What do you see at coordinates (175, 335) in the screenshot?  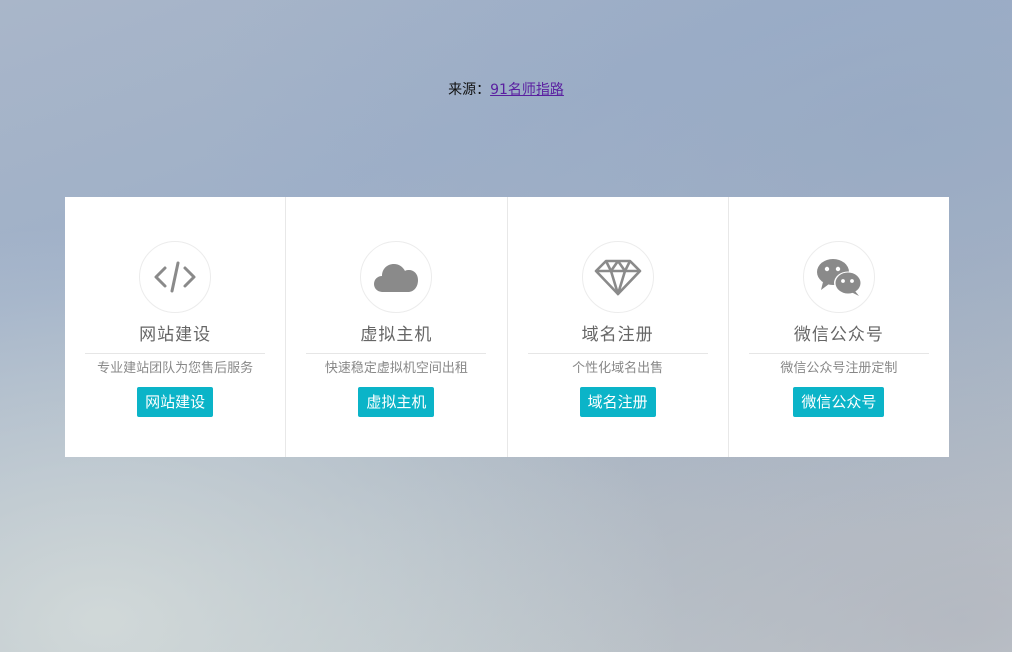 I see `card-title: 网站建设` at bounding box center [175, 335].